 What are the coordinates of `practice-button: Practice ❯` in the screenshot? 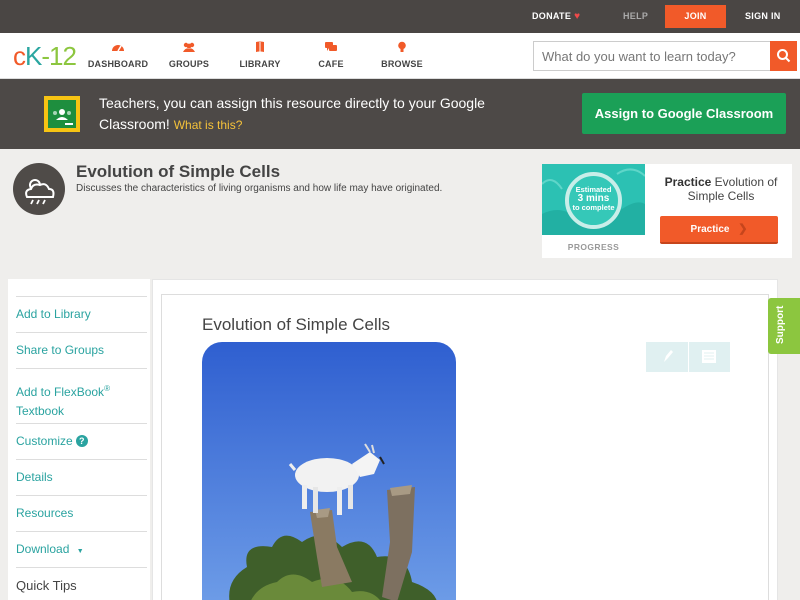 It's located at (719, 230).